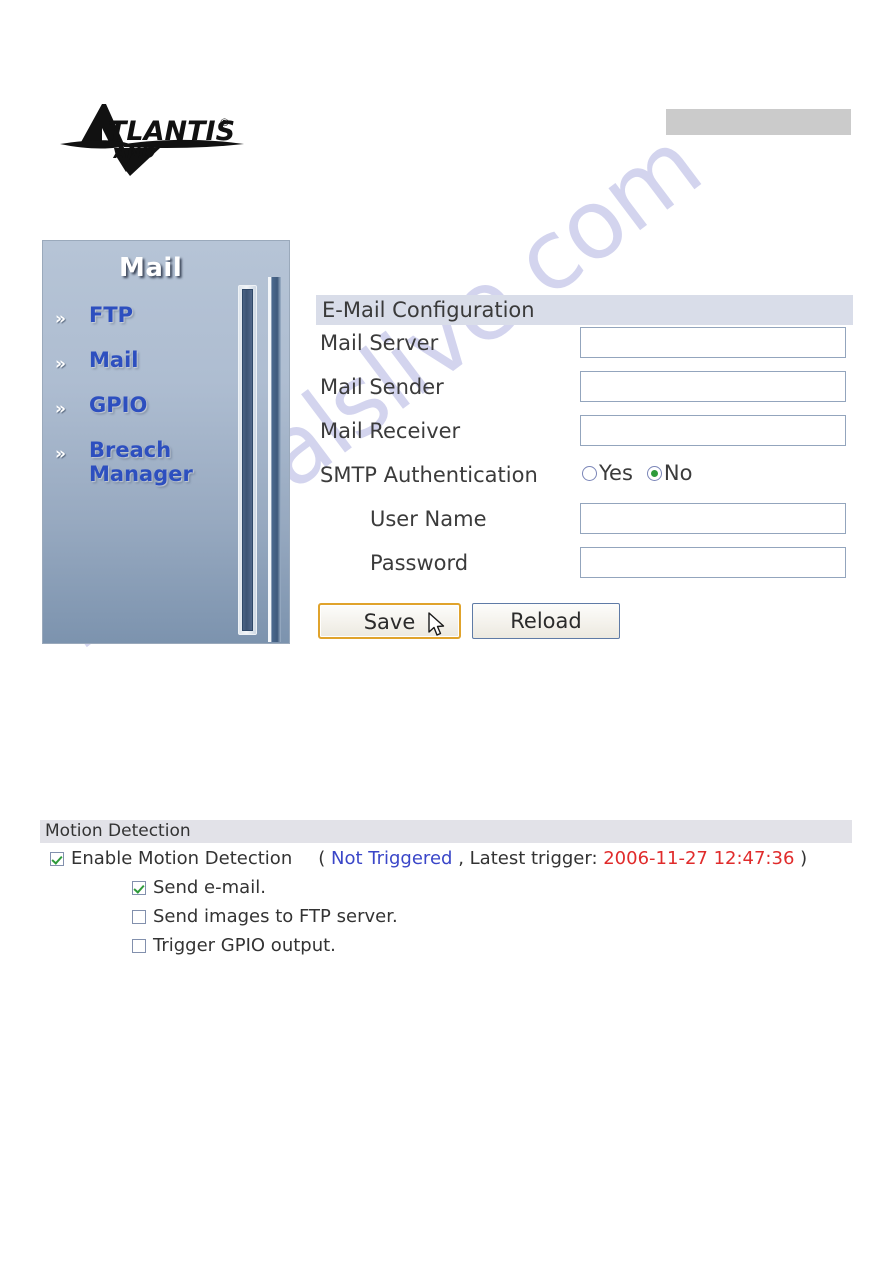  I want to click on smtp-radio-no-label: No, so click(678, 473).